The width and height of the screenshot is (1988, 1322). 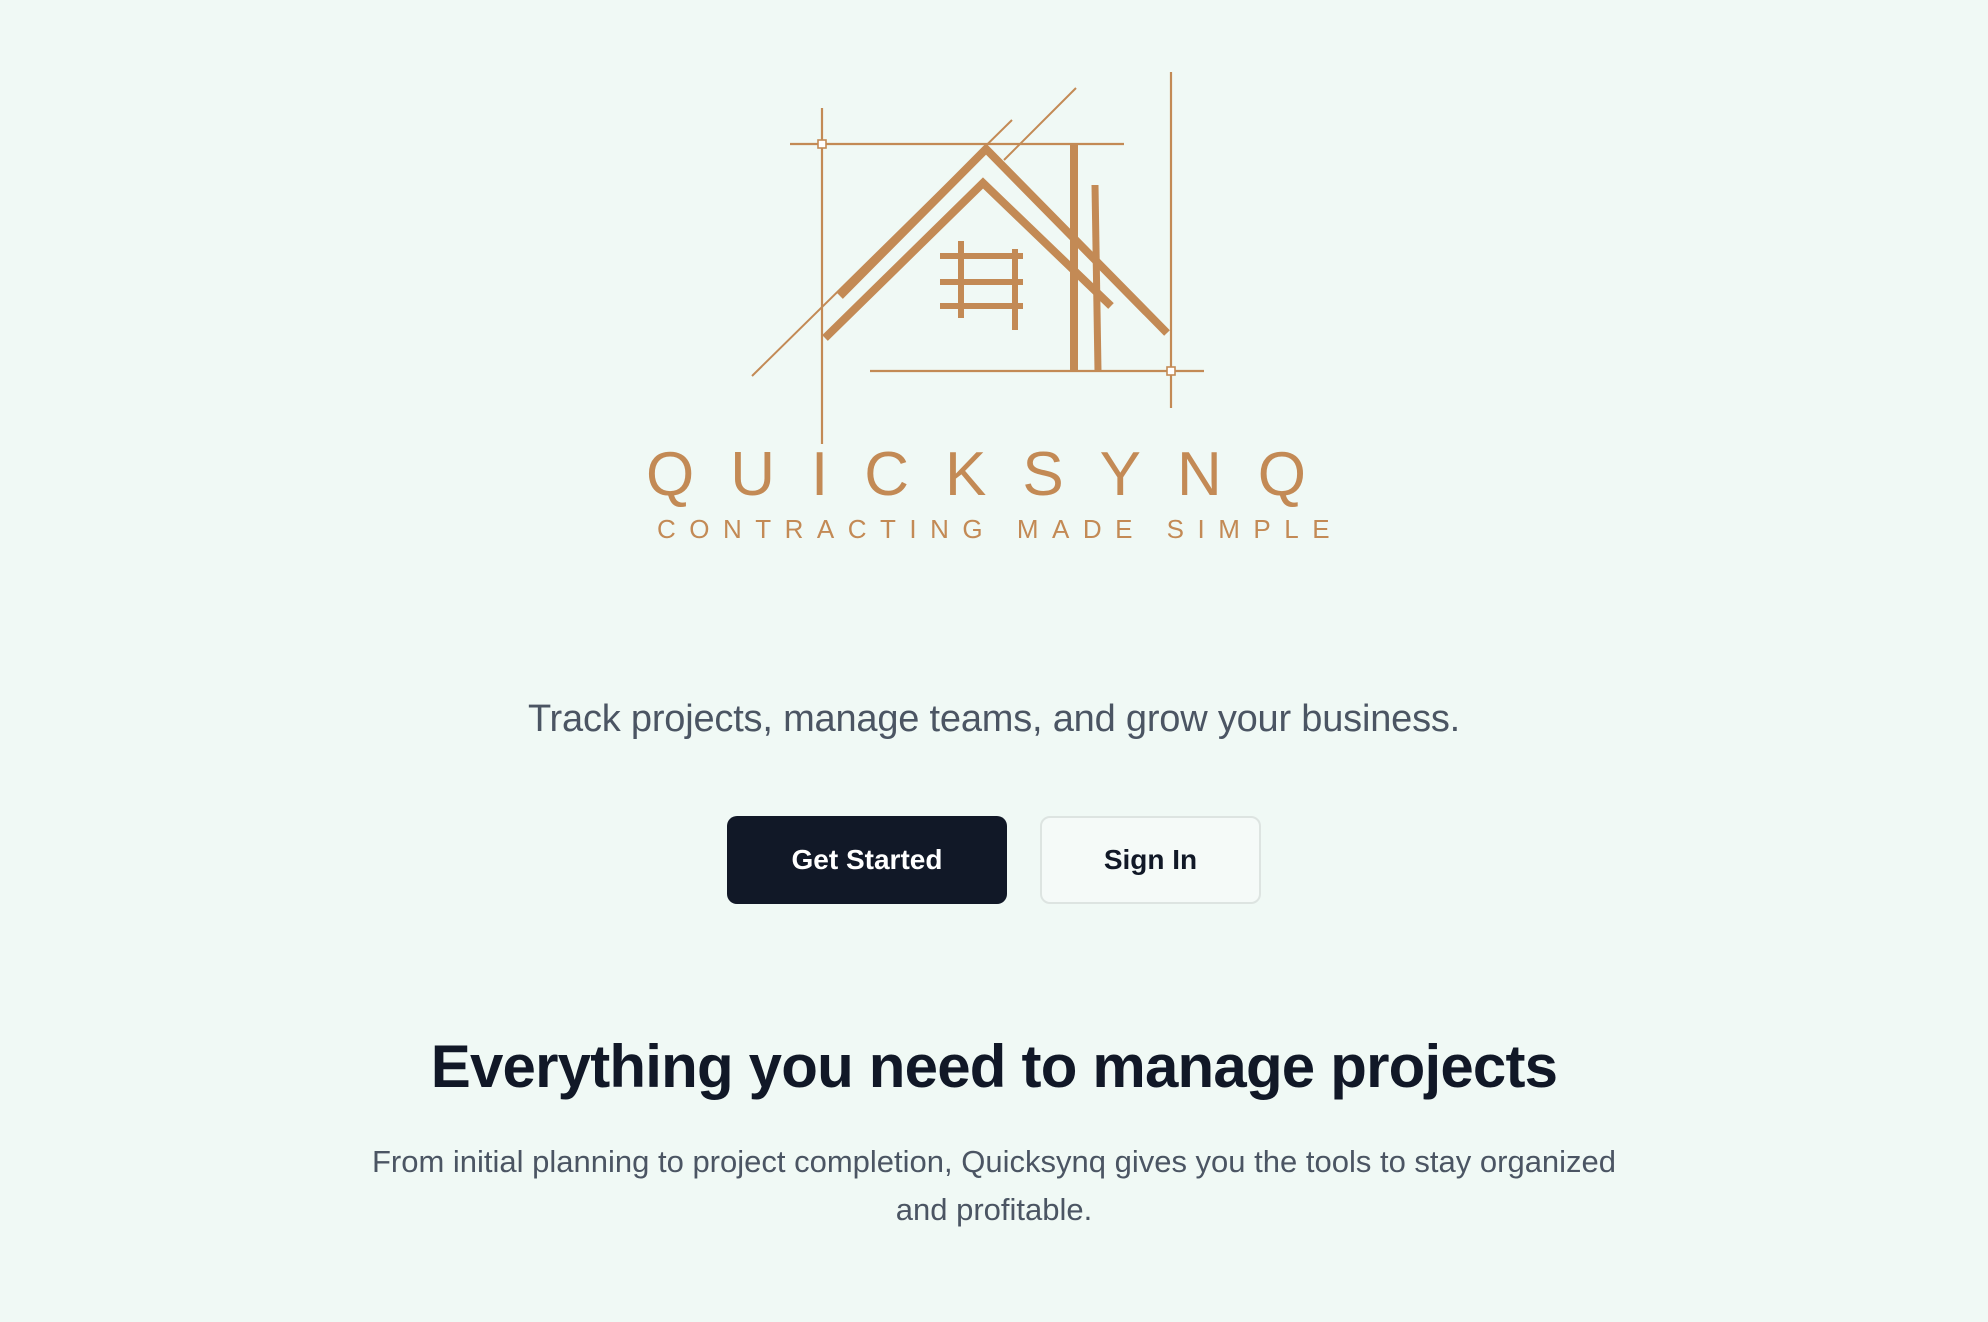 I want to click on get-started-button: Get Started, so click(x=867, y=860).